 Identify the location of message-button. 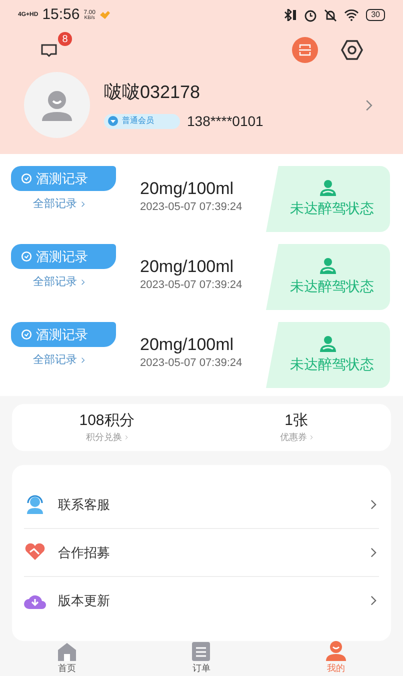
(49, 50).